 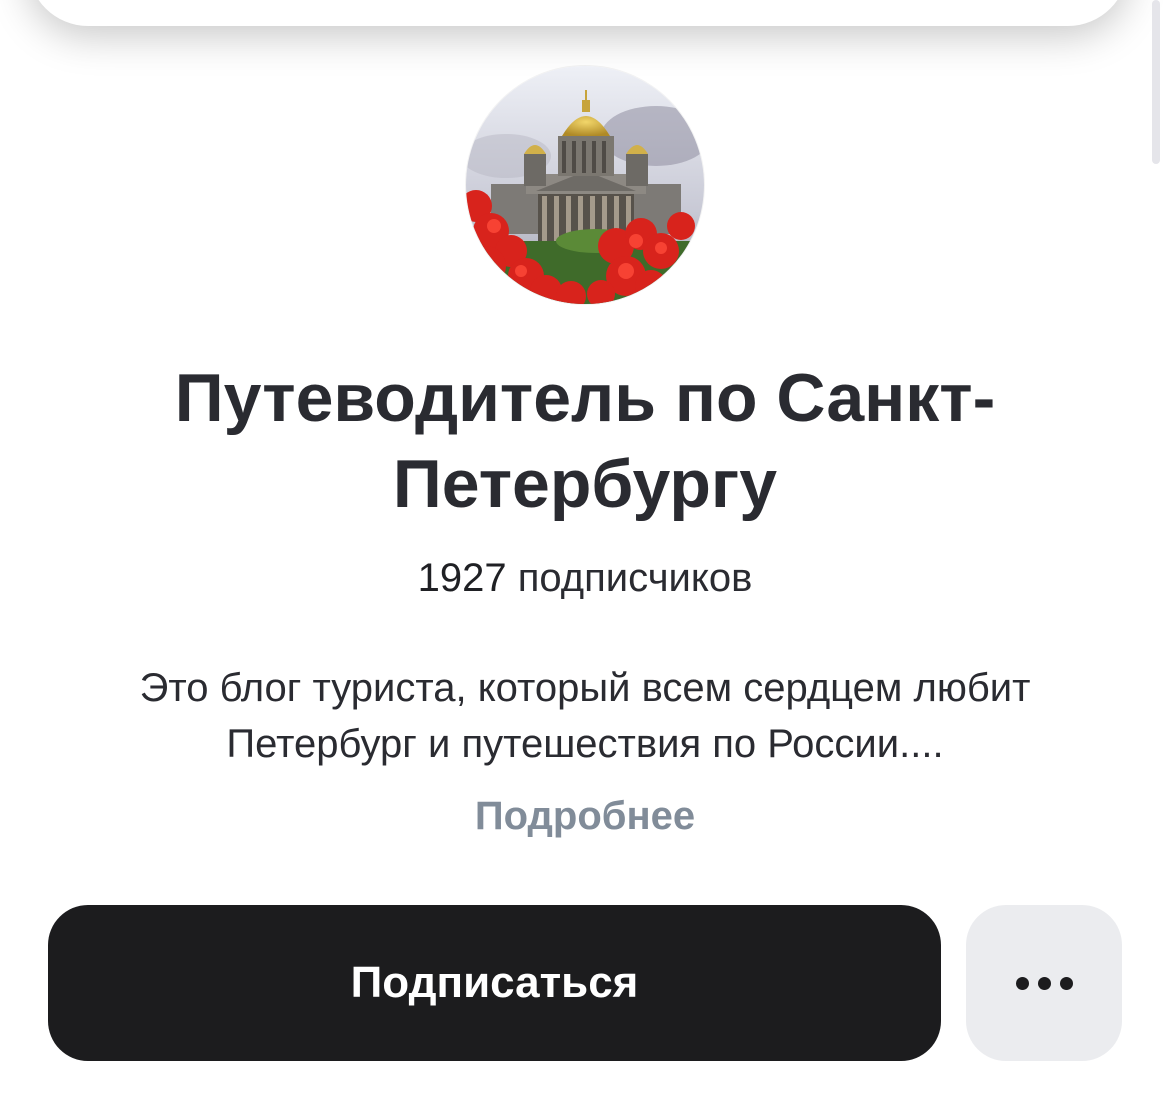 I want to click on more-link: Подробнее, so click(x=585, y=816).